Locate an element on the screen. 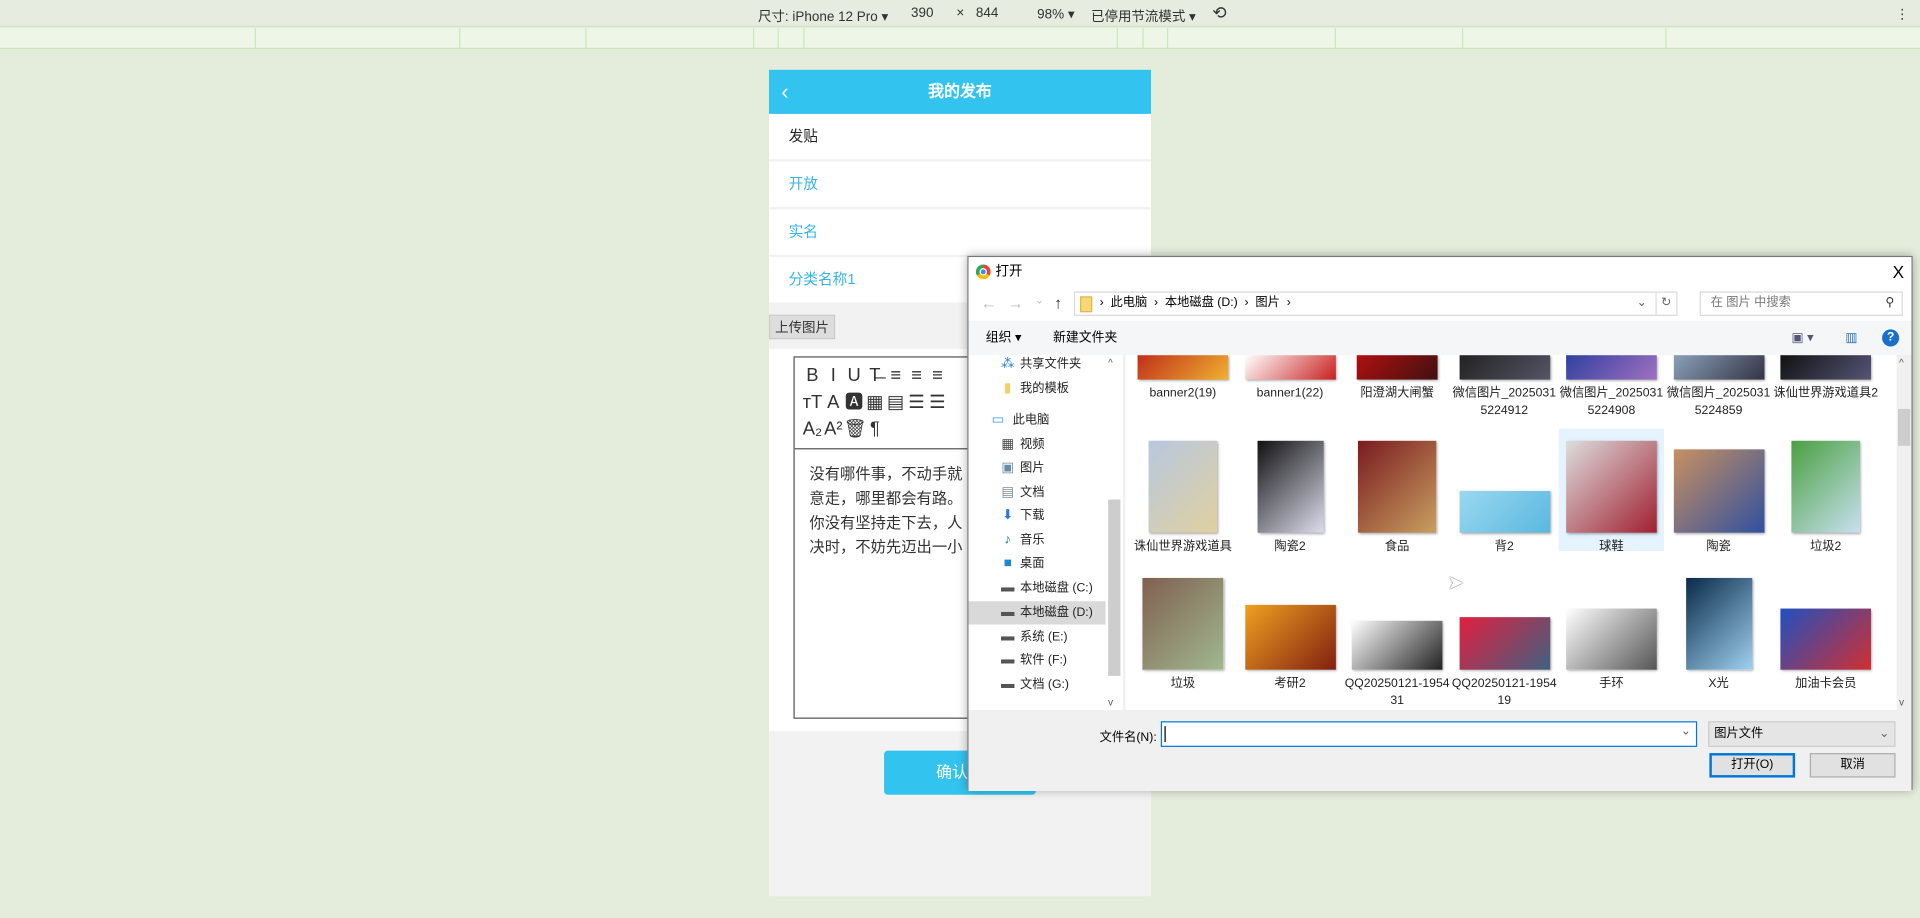  back-button: ← is located at coordinates (989, 303).